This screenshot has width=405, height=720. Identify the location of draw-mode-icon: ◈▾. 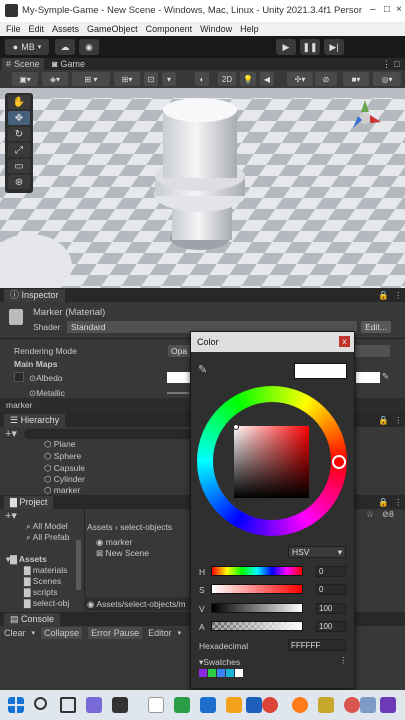
(55, 79).